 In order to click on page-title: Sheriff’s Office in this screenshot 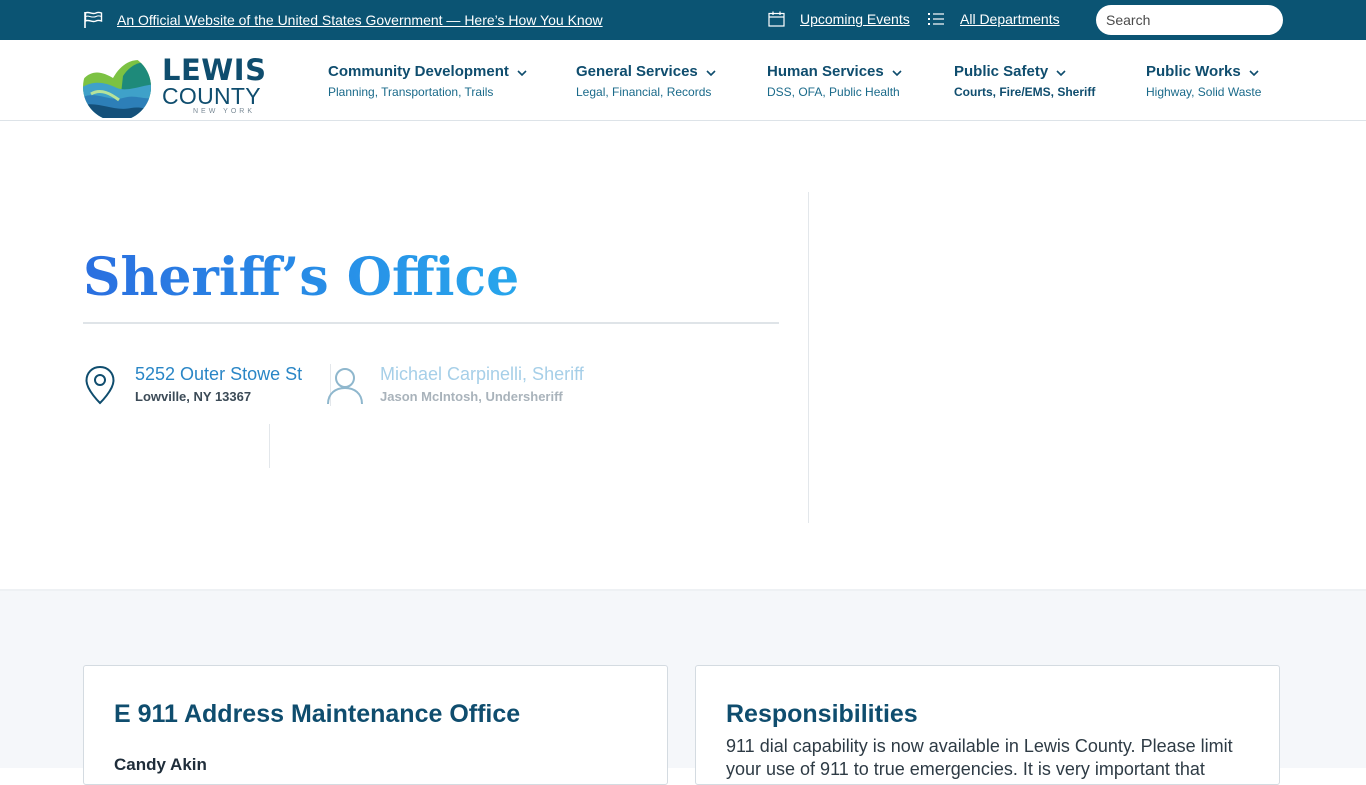, I will do `click(301, 277)`.